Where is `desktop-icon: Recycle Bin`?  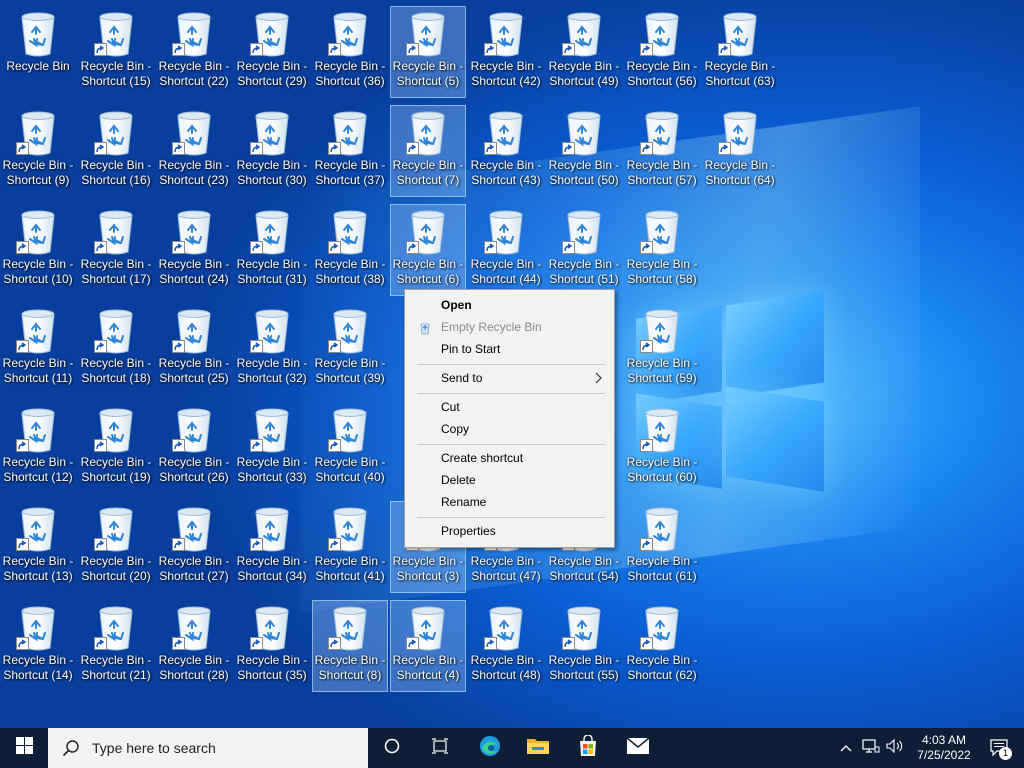 desktop-icon: Recycle Bin is located at coordinates (38, 52).